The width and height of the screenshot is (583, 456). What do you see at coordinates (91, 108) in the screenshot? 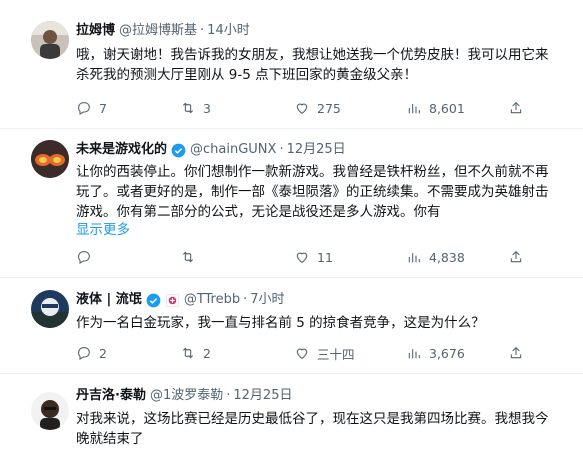
I see `reply-button: 7` at bounding box center [91, 108].